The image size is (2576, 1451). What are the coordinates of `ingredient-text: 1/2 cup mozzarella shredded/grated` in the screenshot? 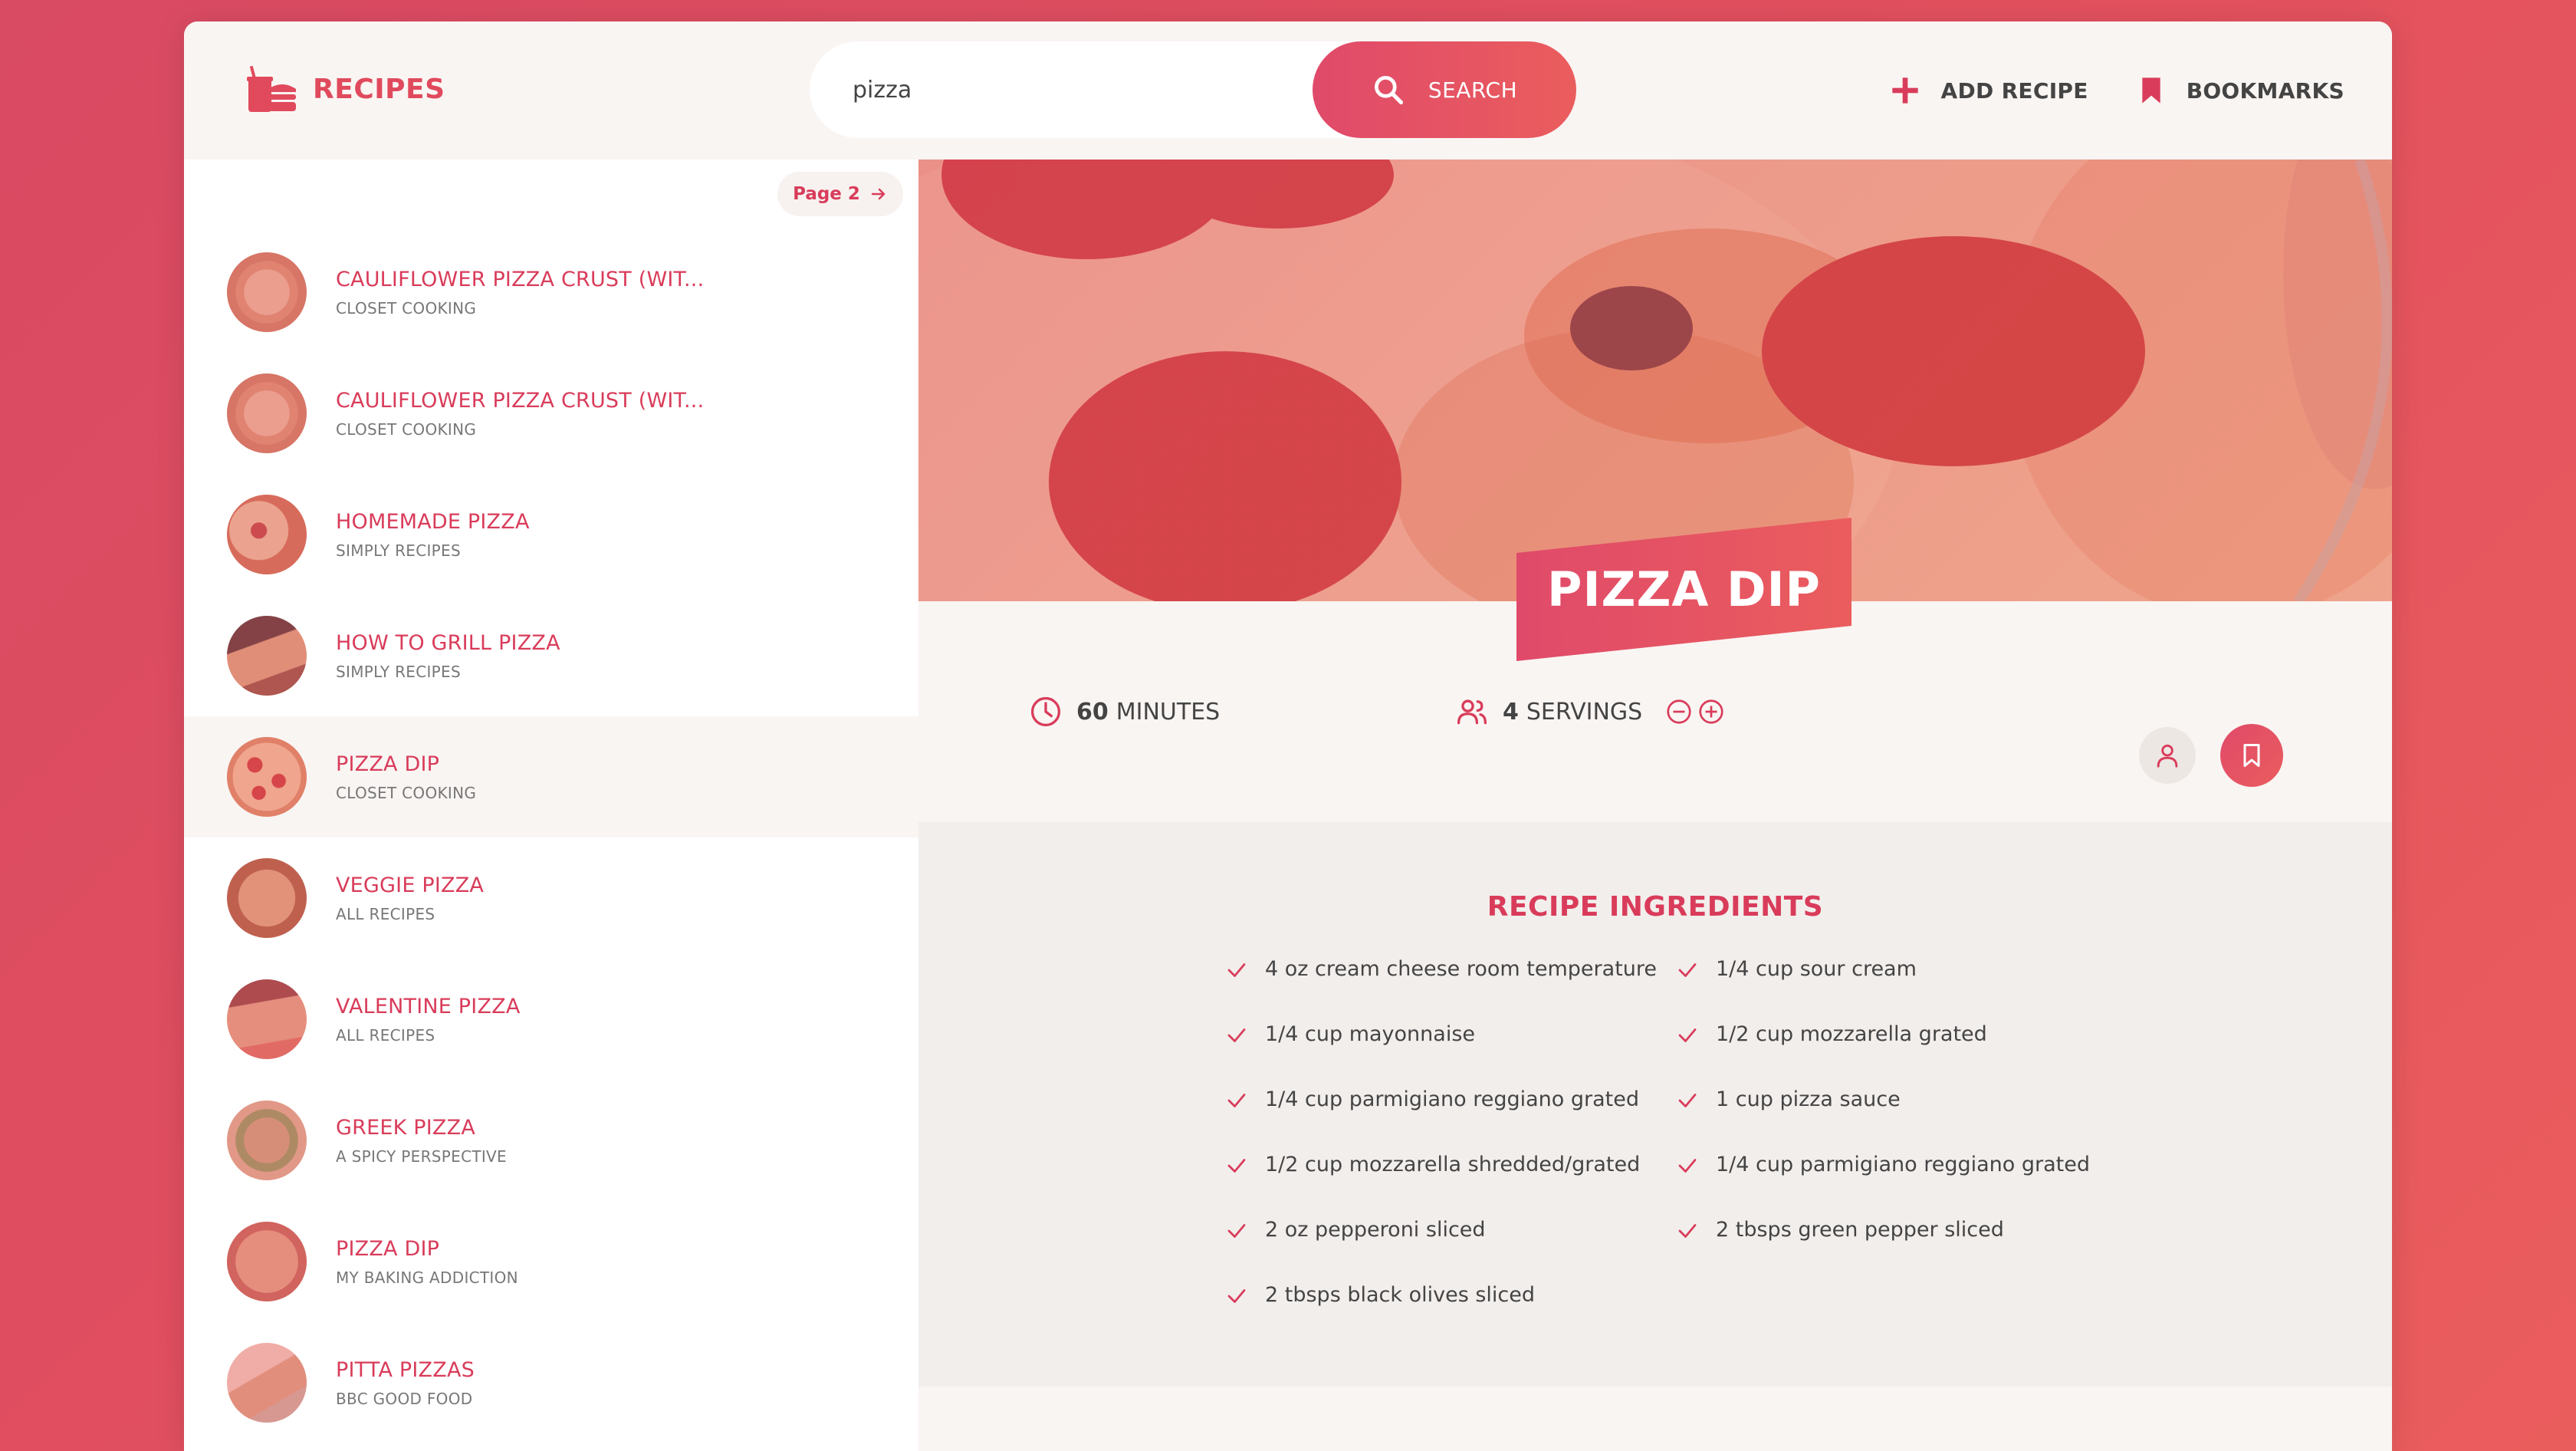 It's located at (1453, 1164).